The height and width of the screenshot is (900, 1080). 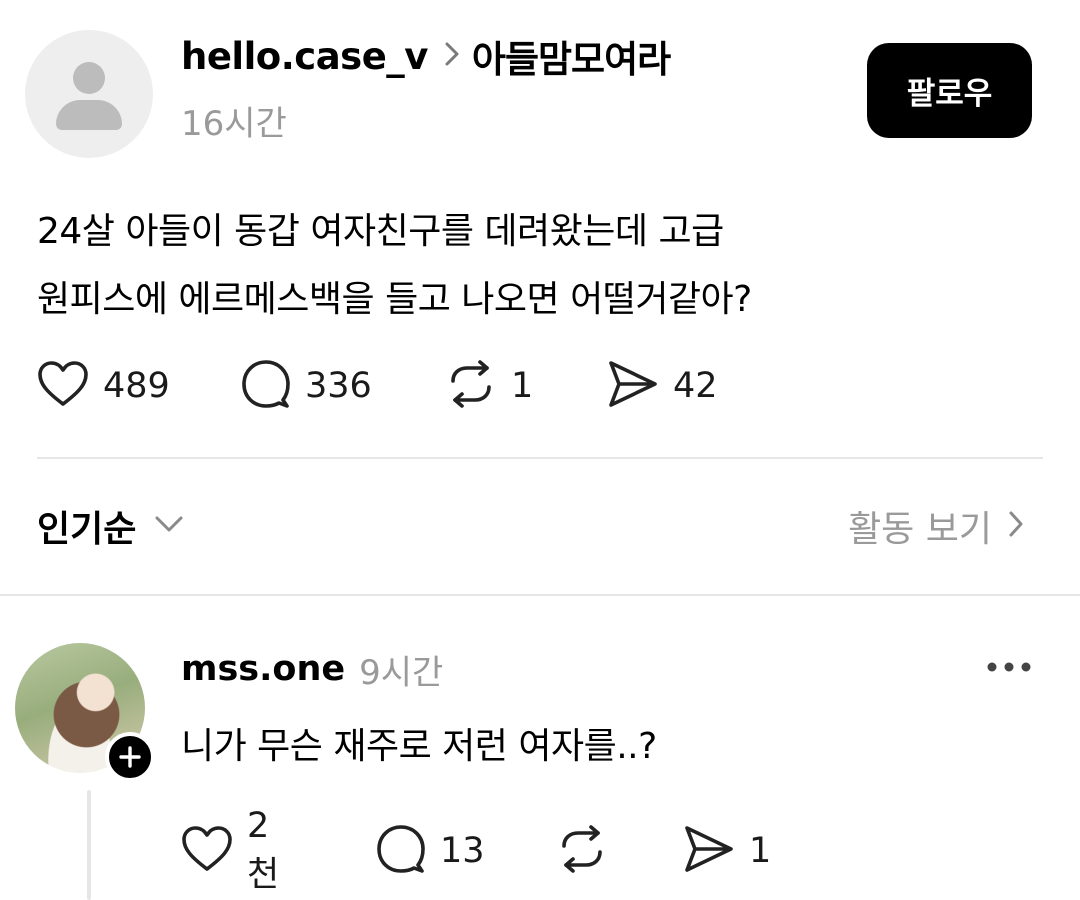 I want to click on comment-button: 336, so click(x=306, y=386).